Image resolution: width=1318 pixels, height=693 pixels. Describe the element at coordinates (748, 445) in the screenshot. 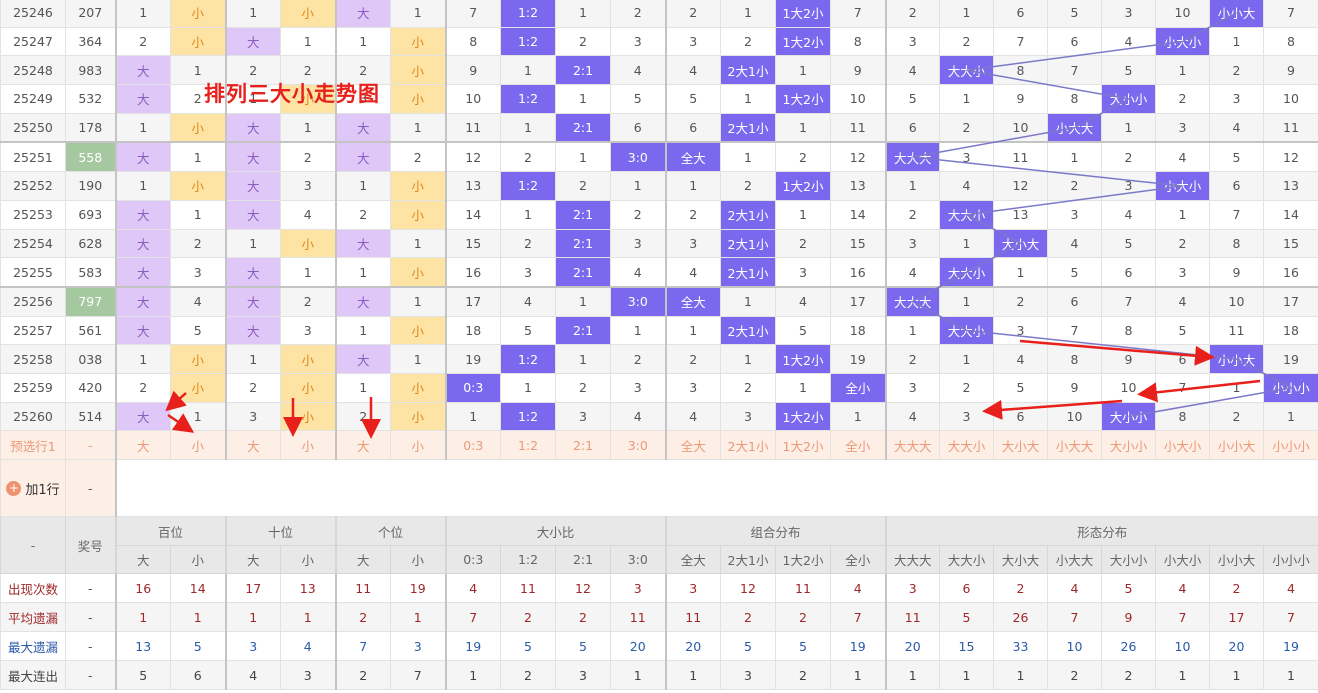

I see `preselect-option: 2大1小` at that location.